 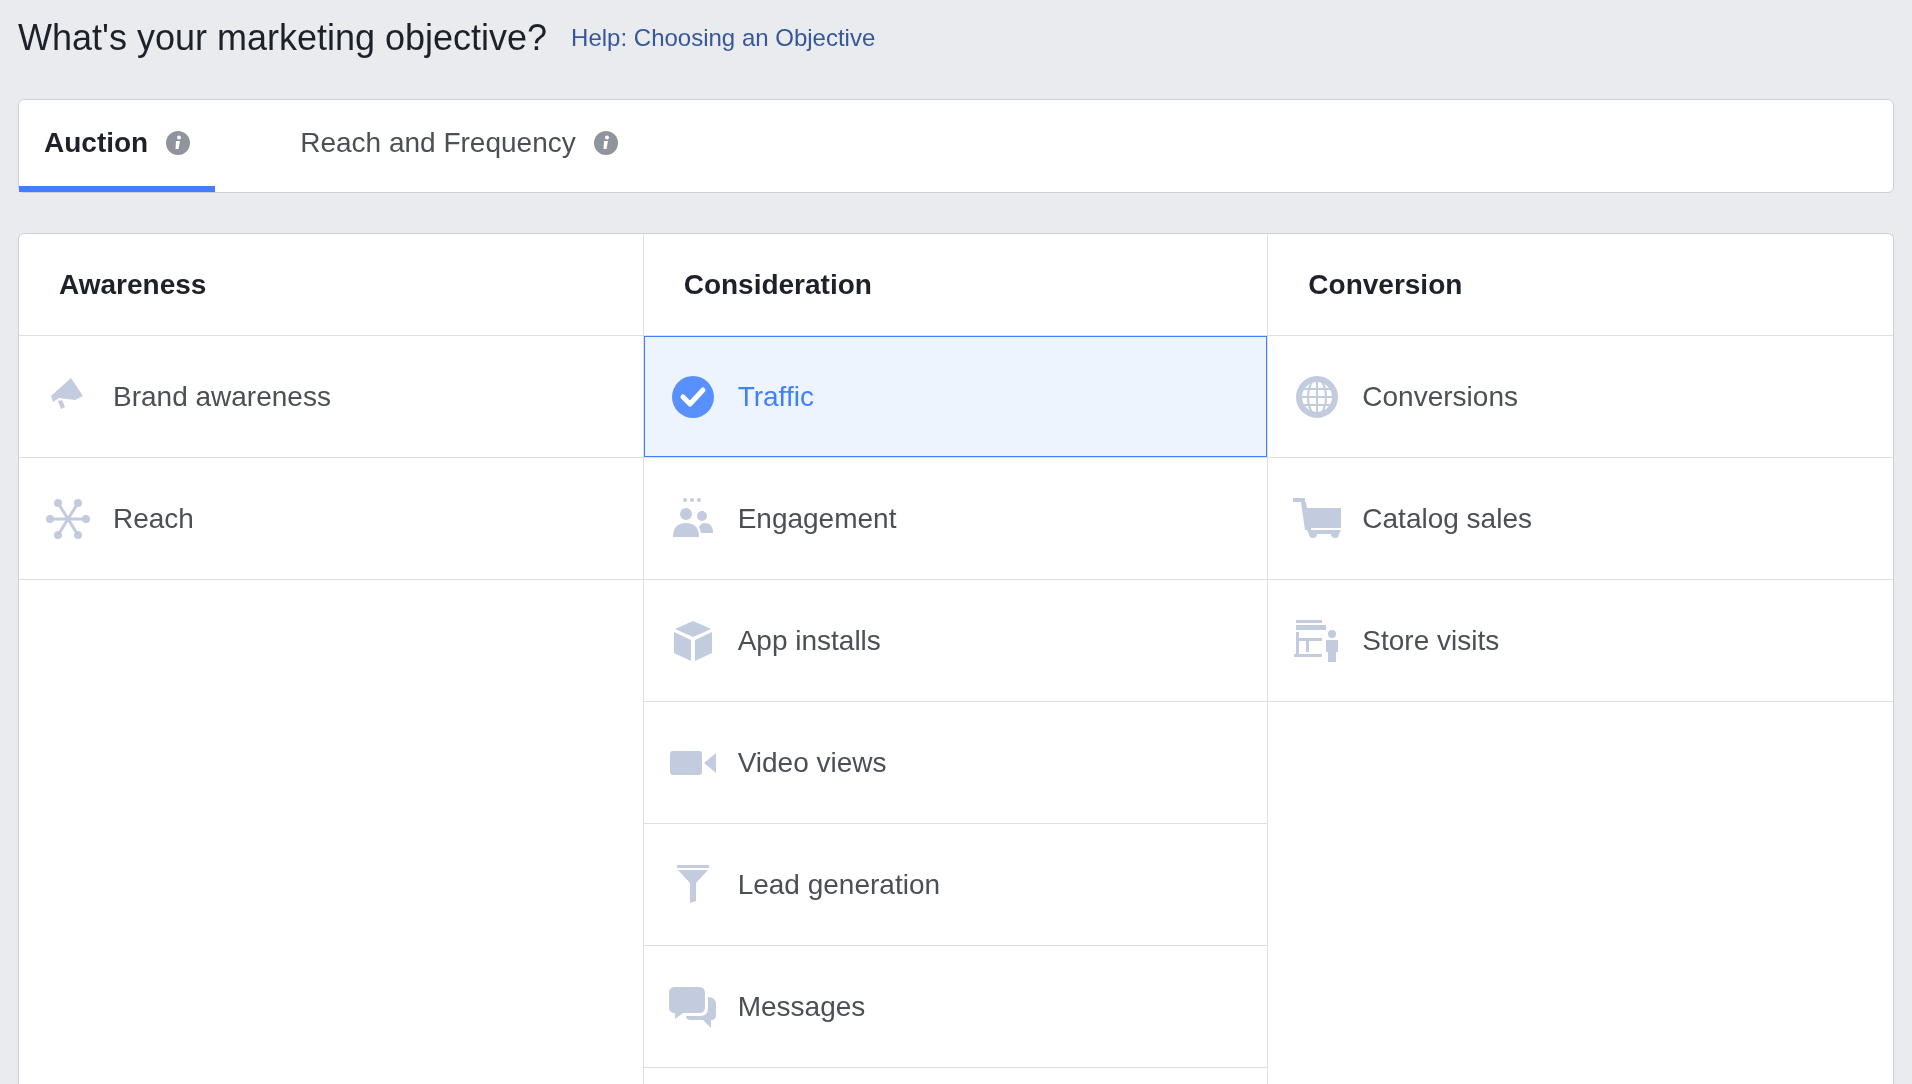 What do you see at coordinates (692, 884) in the screenshot?
I see `funnel-icon` at bounding box center [692, 884].